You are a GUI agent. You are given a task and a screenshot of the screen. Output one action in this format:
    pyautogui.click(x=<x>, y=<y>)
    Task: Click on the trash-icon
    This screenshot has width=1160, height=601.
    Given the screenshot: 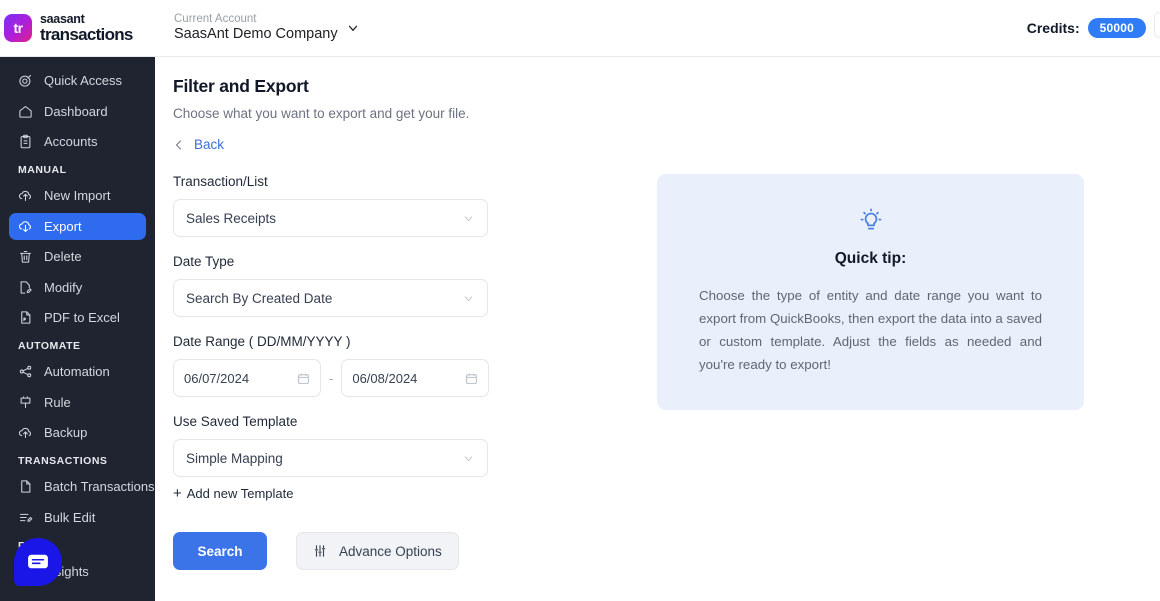 What is the action you would take?
    pyautogui.click(x=25, y=256)
    